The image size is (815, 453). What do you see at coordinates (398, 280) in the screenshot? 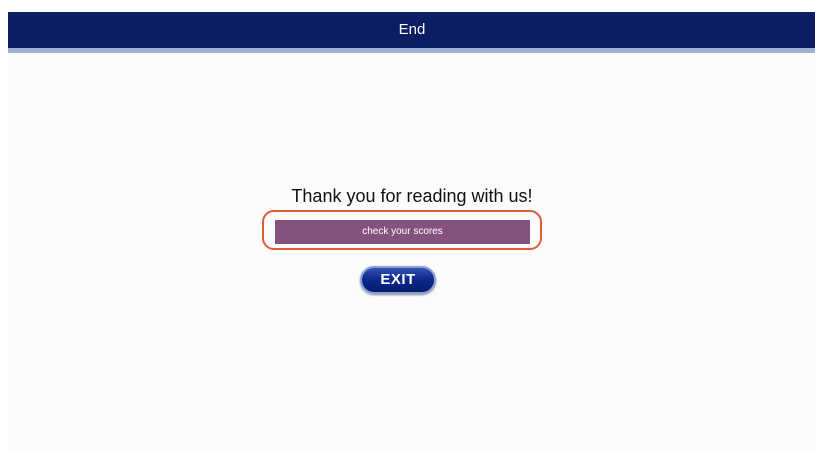
I see `exit-button: EXIT` at bounding box center [398, 280].